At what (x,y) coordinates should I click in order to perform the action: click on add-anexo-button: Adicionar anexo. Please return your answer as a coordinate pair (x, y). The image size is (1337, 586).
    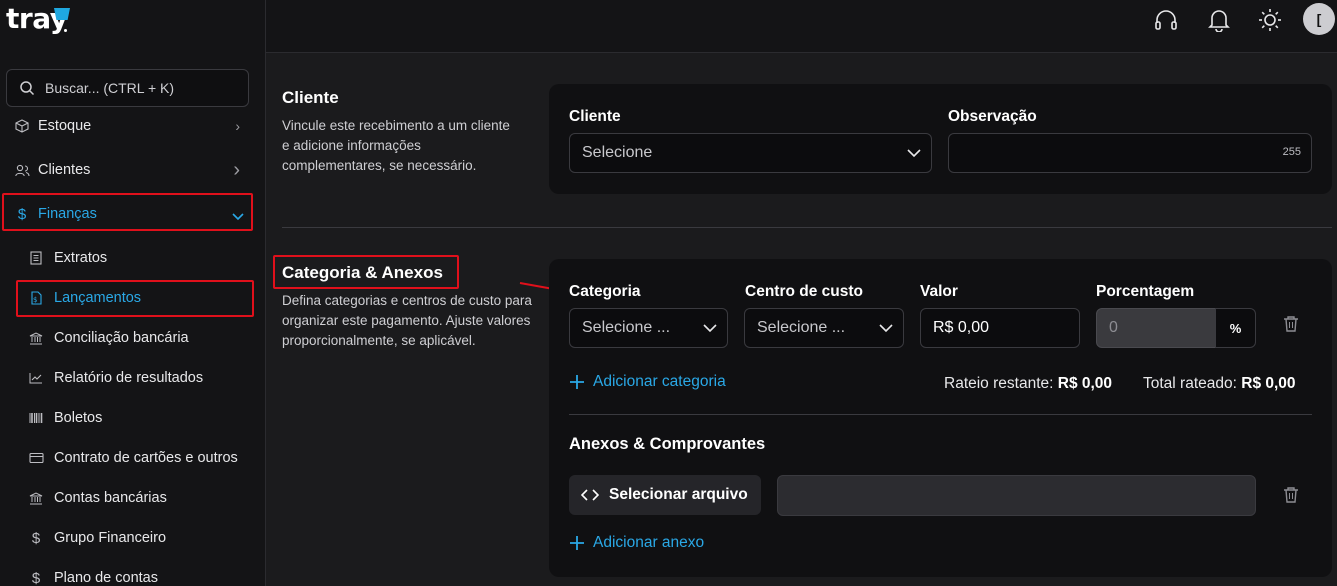
    Looking at the image, I should click on (636, 543).